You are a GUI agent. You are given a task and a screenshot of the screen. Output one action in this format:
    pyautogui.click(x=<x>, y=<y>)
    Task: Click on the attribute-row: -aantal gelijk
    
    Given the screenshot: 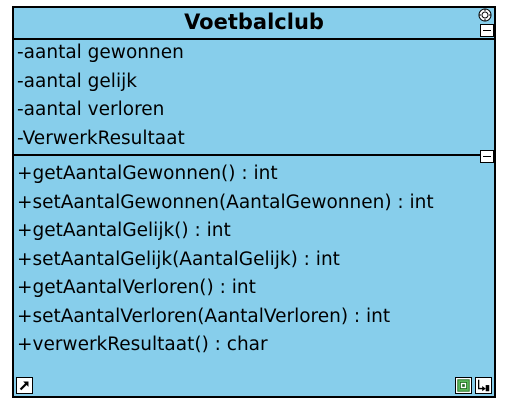 What is the action you would take?
    pyautogui.click(x=77, y=81)
    